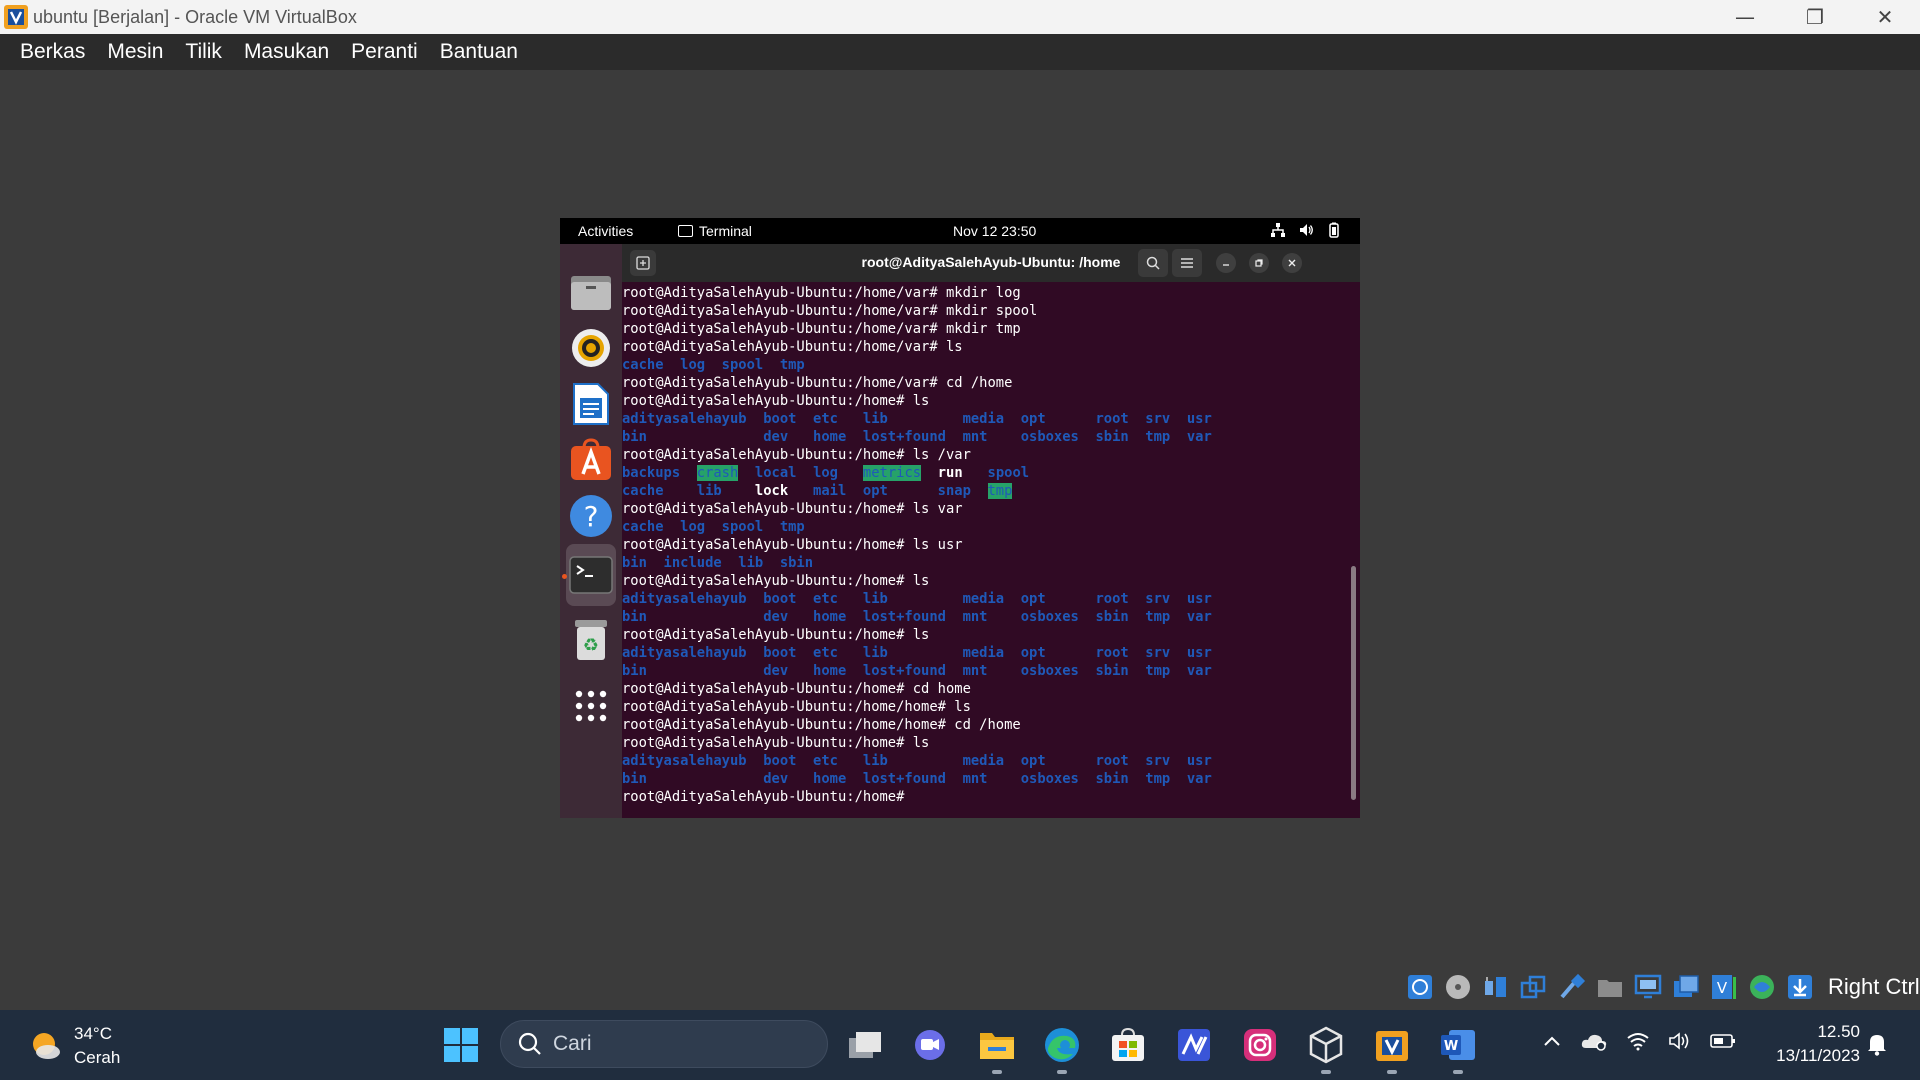 The image size is (1920, 1080). Describe the element at coordinates (1818, 1055) in the screenshot. I see `clock-date: 13/11/2023` at that location.